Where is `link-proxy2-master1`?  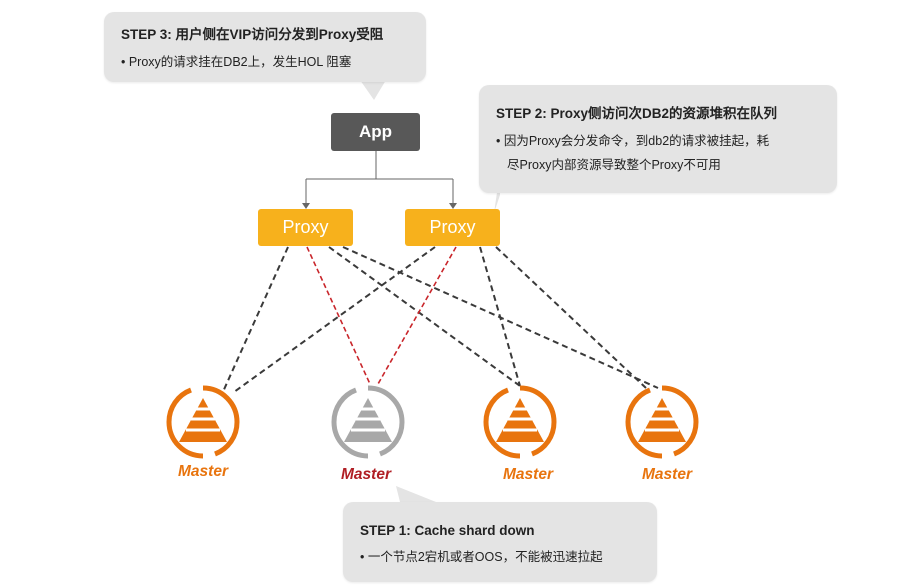
link-proxy2-master1 is located at coordinates (334, 319).